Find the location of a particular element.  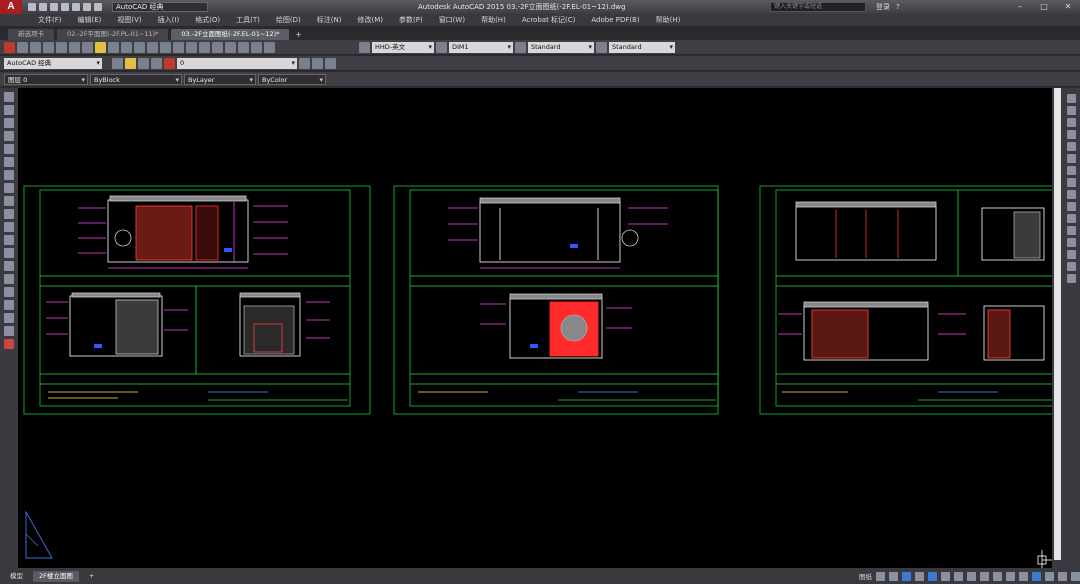

text-style-select: HHD-英文 is located at coordinates (403, 47).